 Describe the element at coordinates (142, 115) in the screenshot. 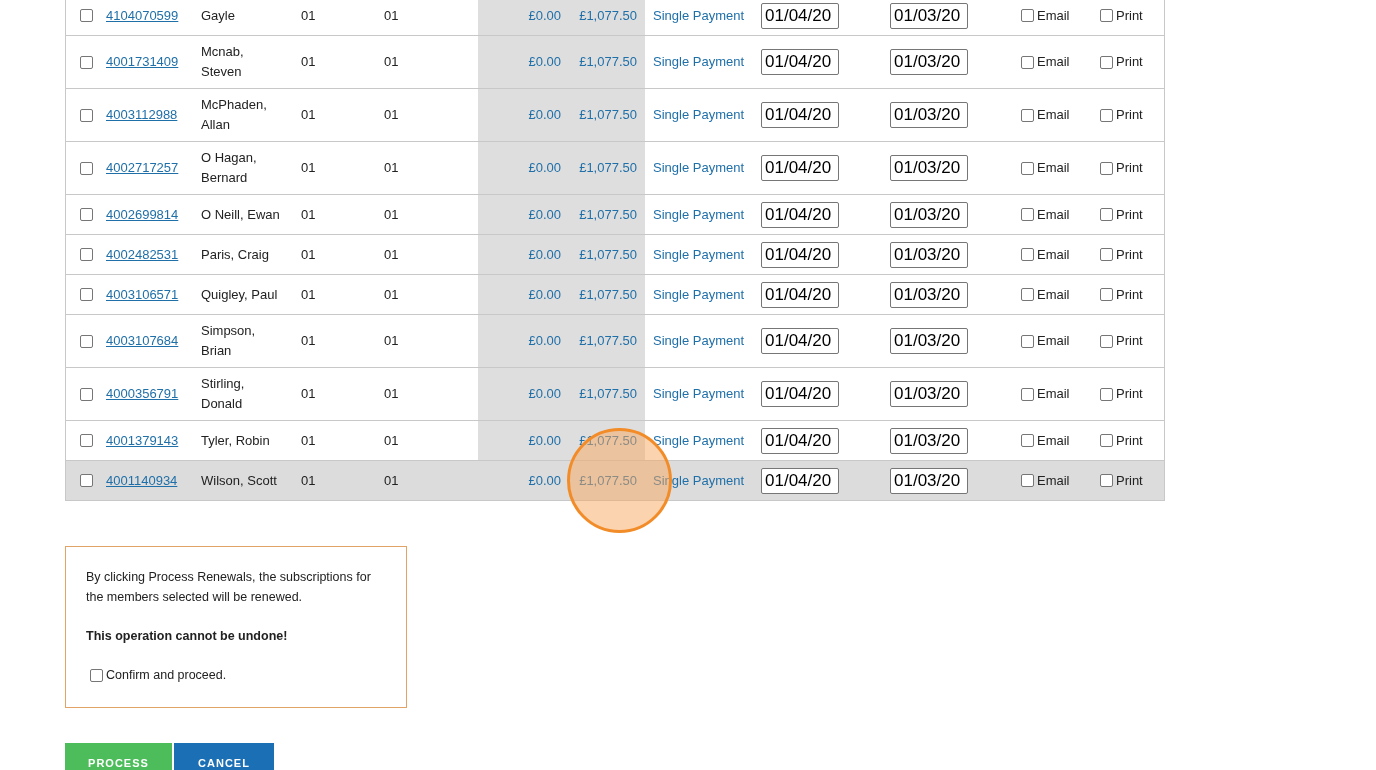

I see `member-id-link: 4003112988` at that location.